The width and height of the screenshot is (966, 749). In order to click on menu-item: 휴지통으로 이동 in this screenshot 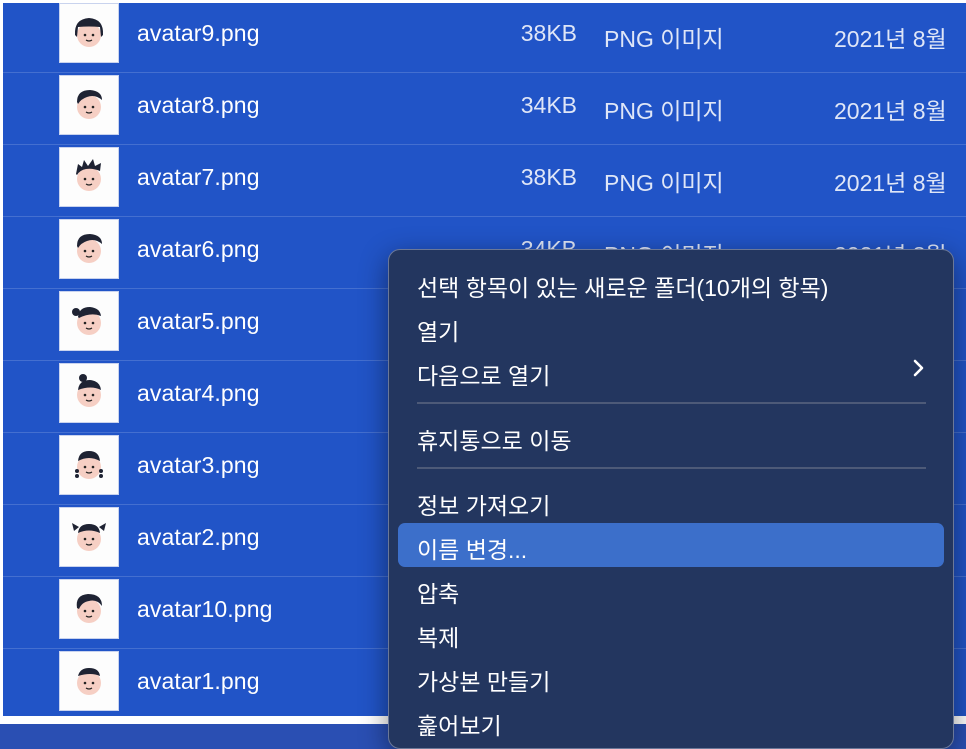, I will do `click(671, 436)`.